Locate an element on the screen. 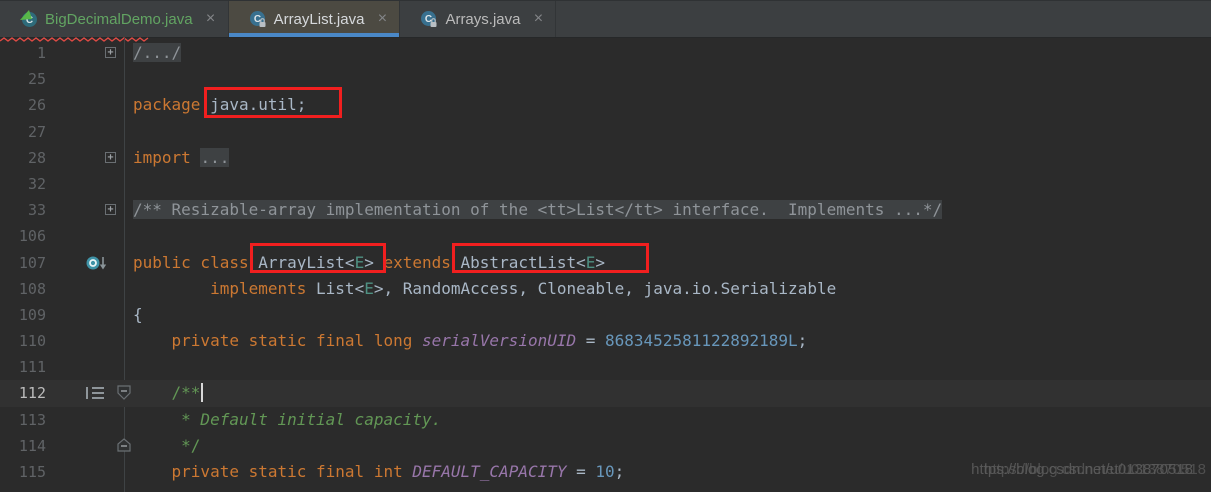 This screenshot has height=492, width=1211. tab-arraylist: C ArrayList.java × is located at coordinates (314, 19).